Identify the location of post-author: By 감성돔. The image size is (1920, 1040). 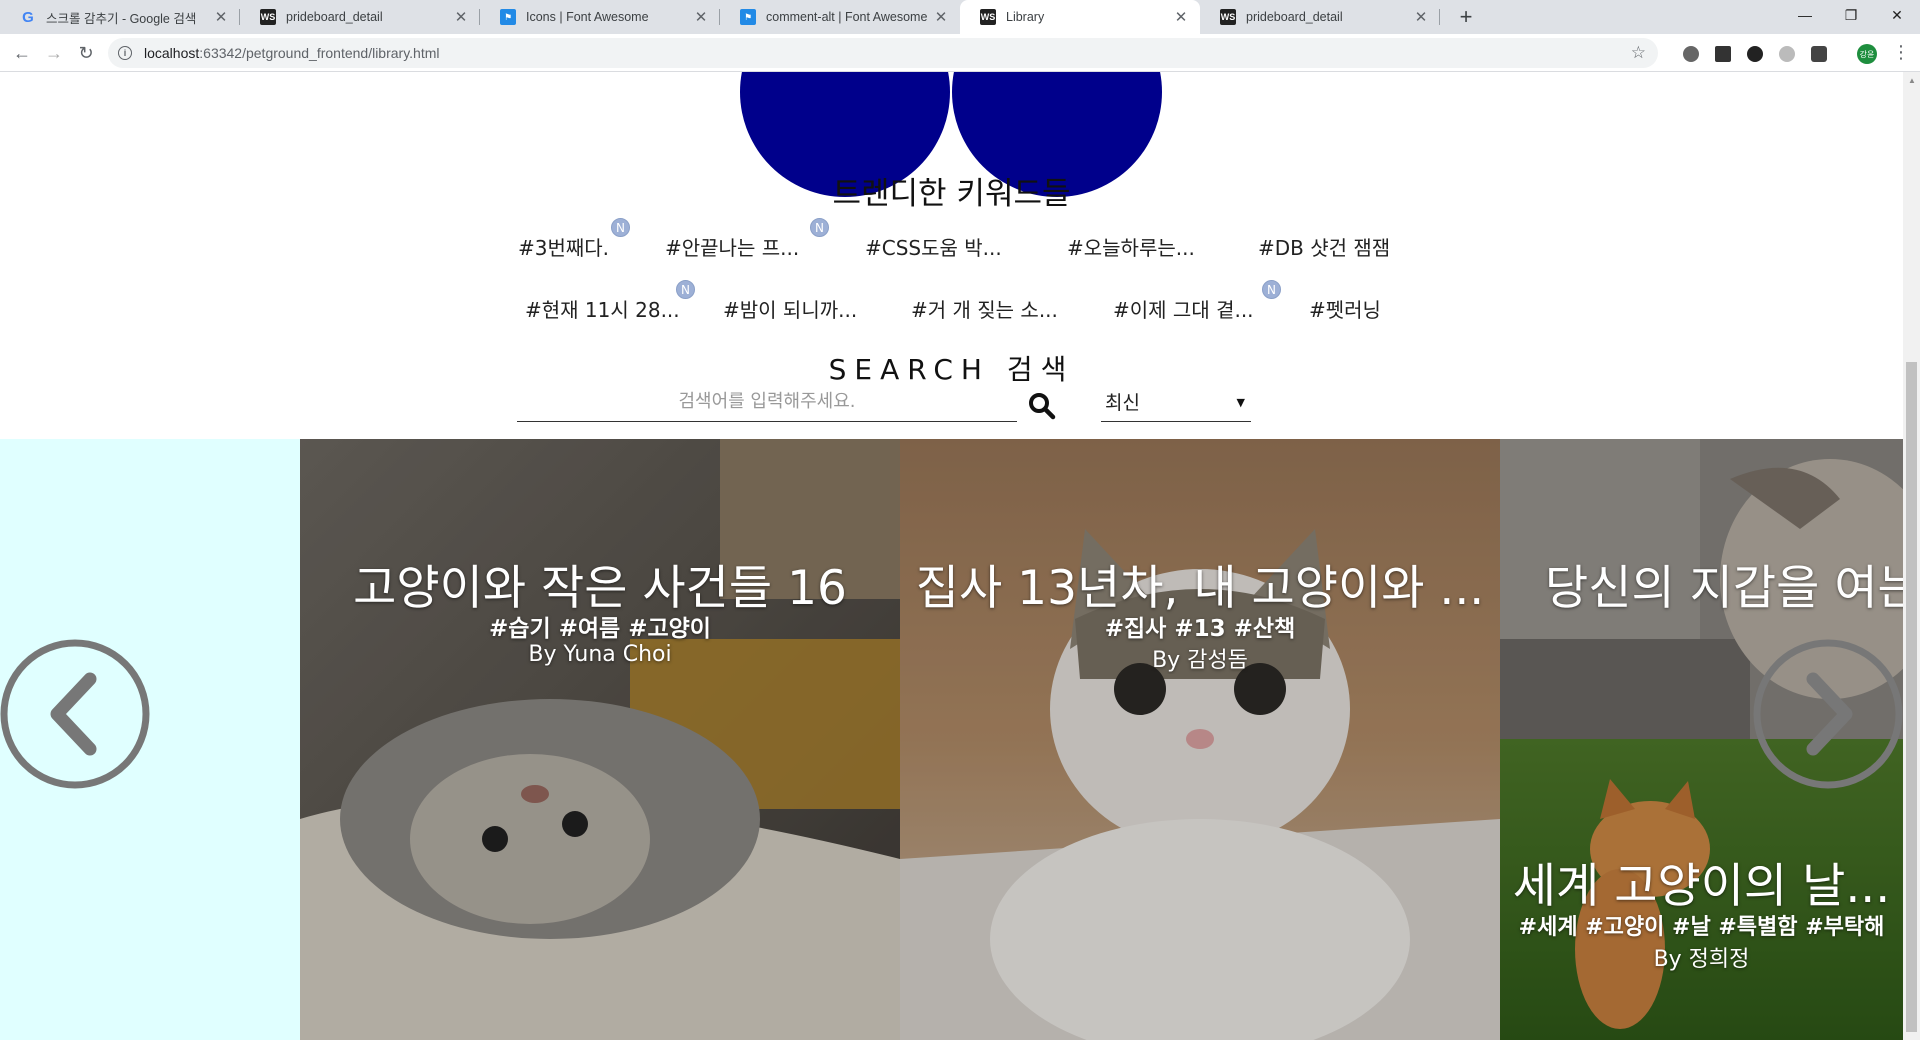
(1200, 660).